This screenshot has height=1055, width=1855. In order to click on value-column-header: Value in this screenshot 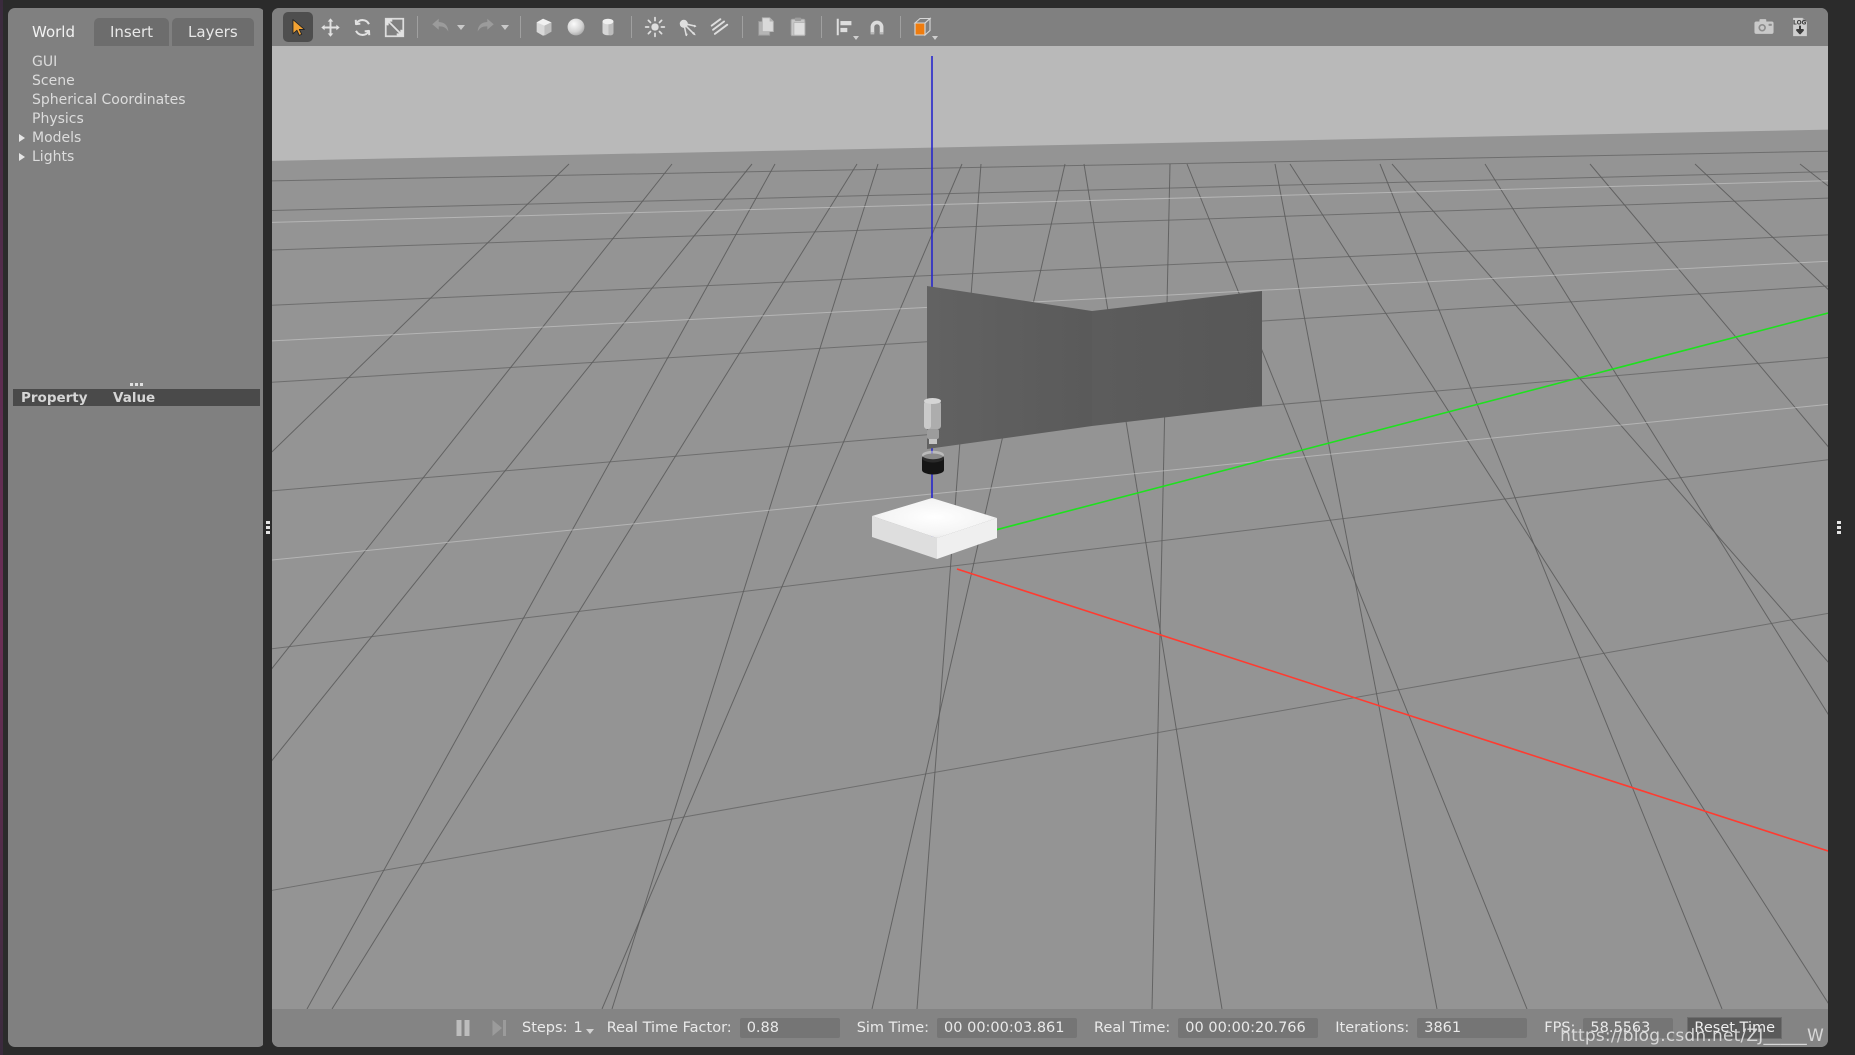, I will do `click(134, 397)`.